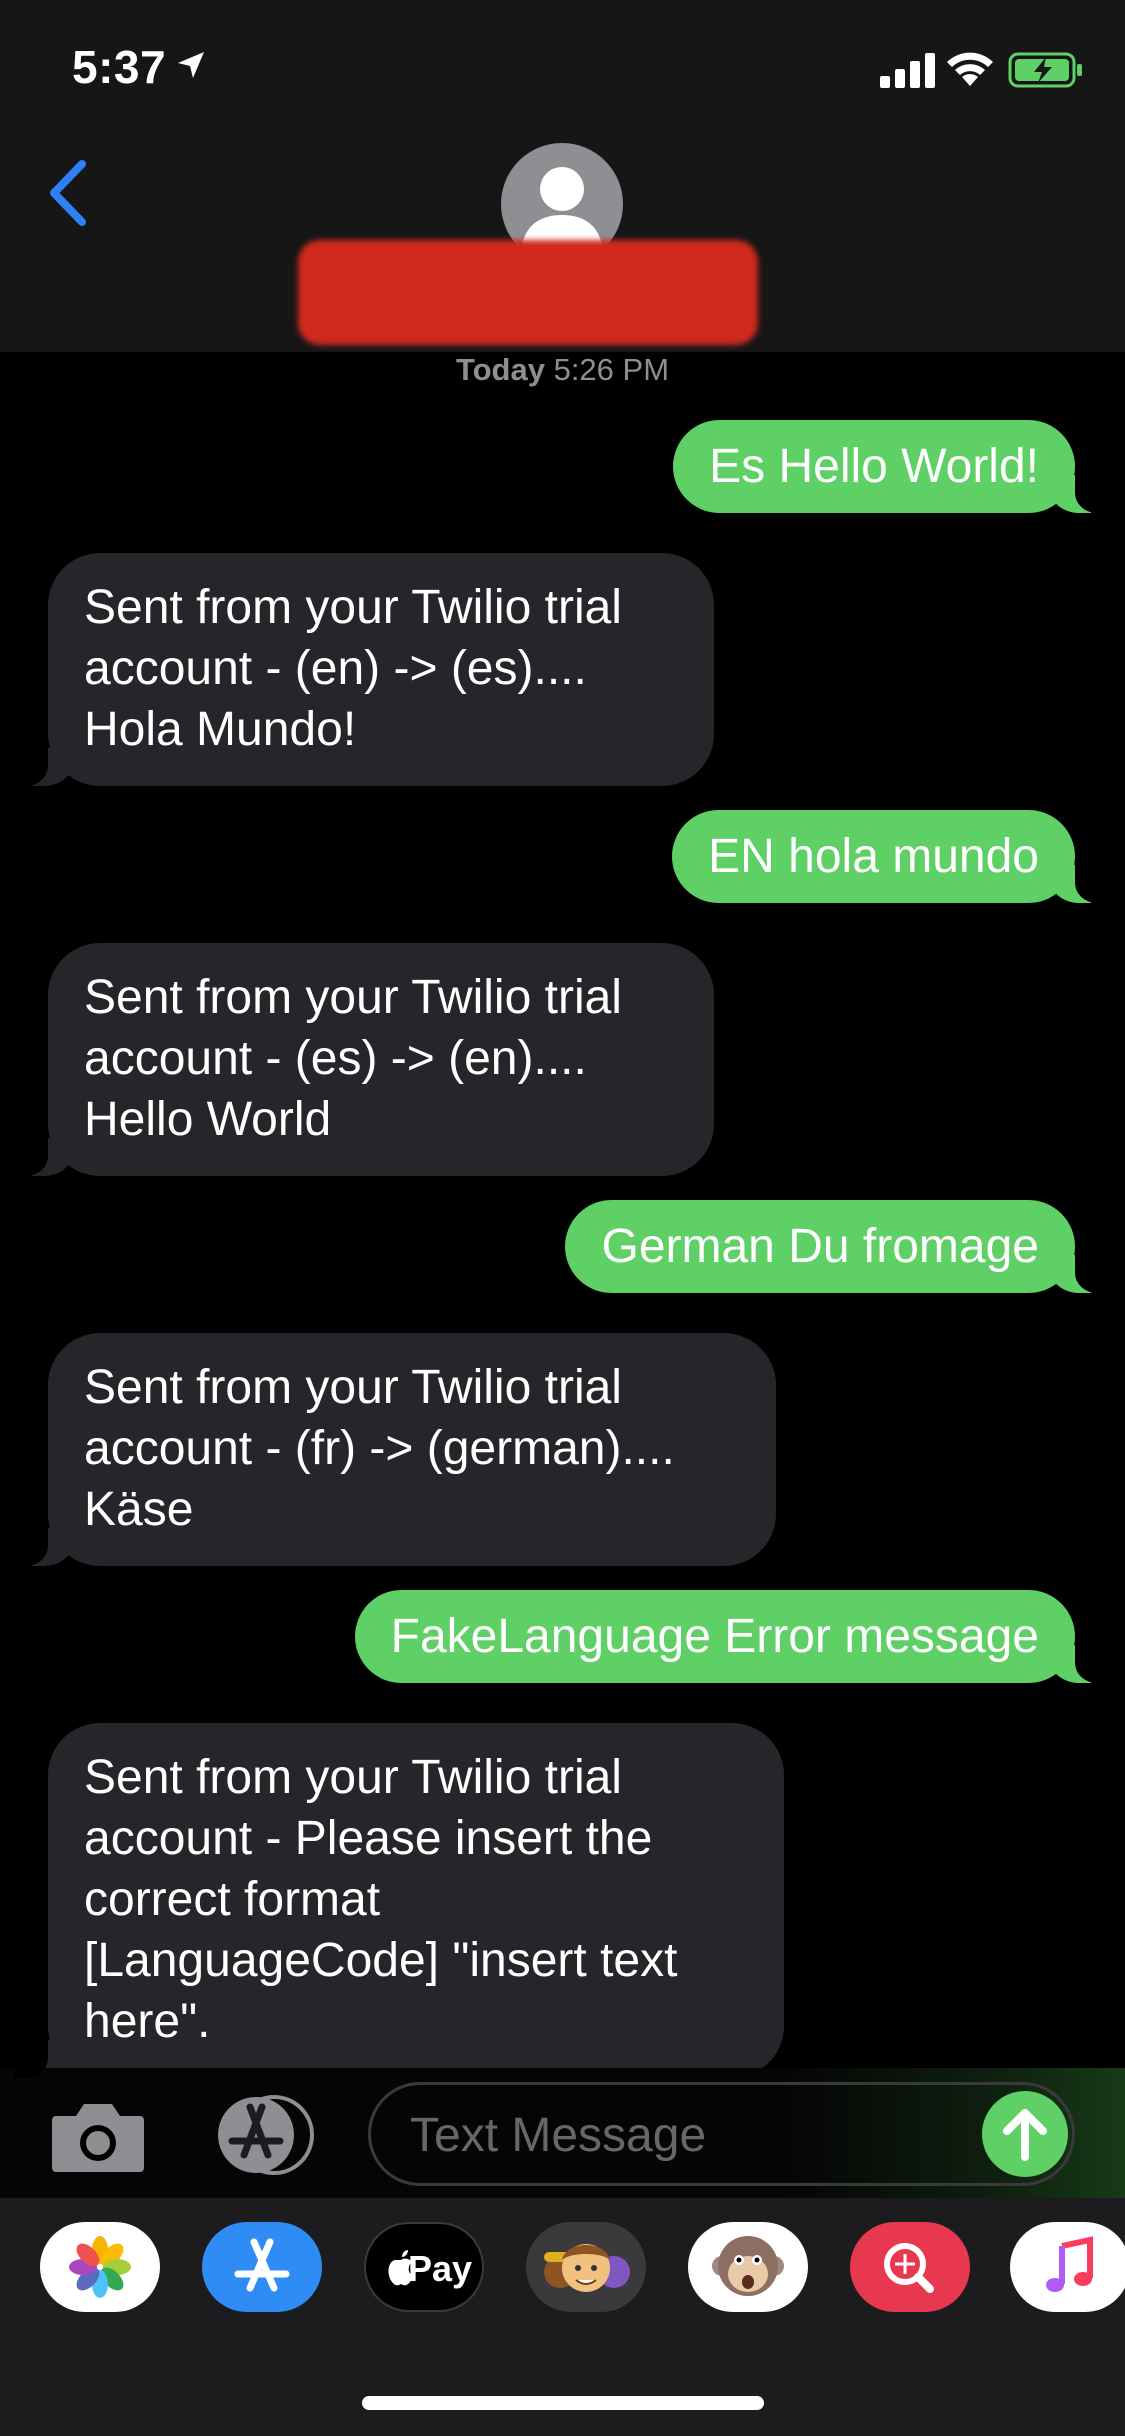 The height and width of the screenshot is (2436, 1125). I want to click on memoji-app-button, so click(586, 2267).